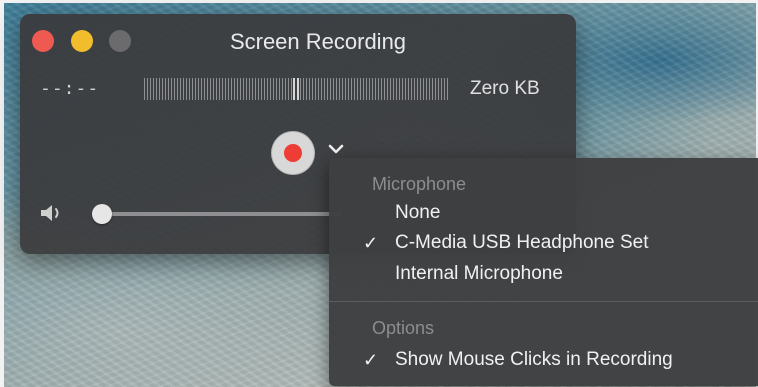 The height and width of the screenshot is (387, 758). Describe the element at coordinates (543, 301) in the screenshot. I see `menu-separator` at that location.